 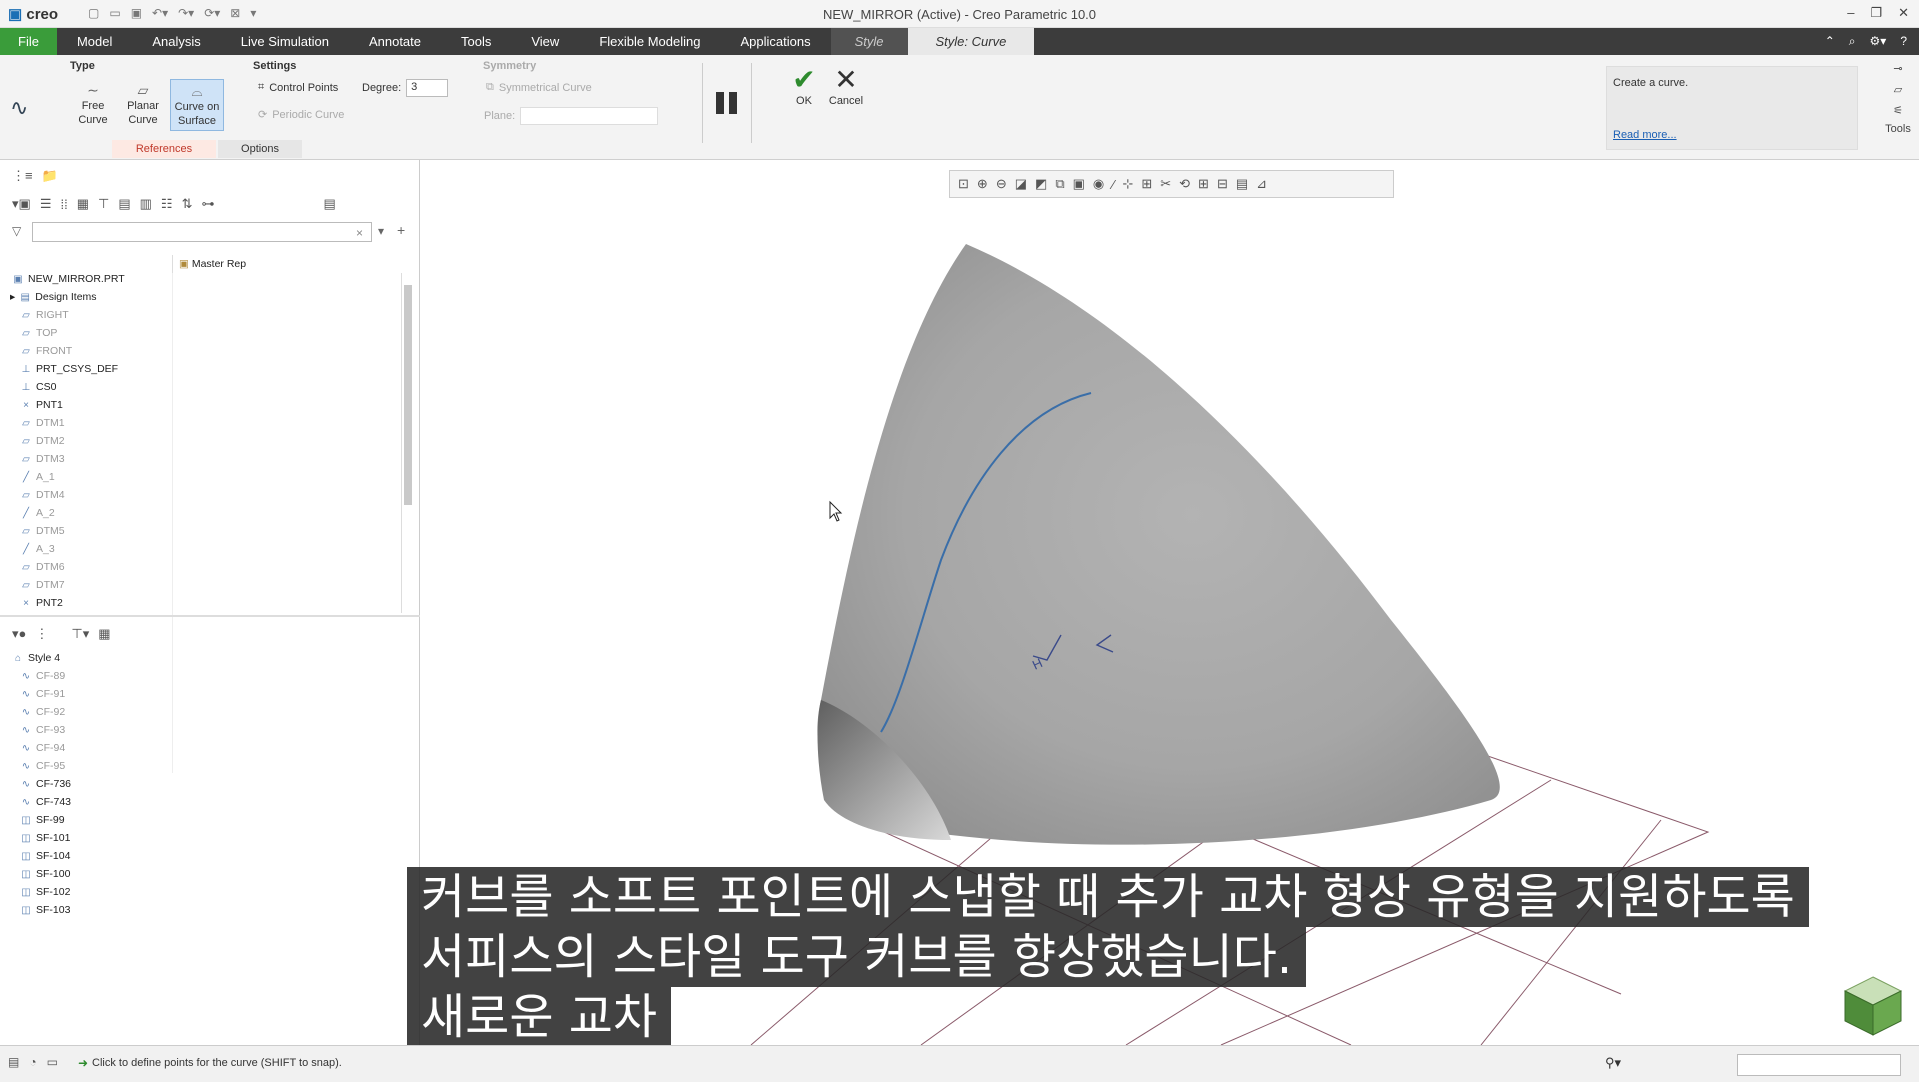 I want to click on menu-view: View, so click(x=545, y=41).